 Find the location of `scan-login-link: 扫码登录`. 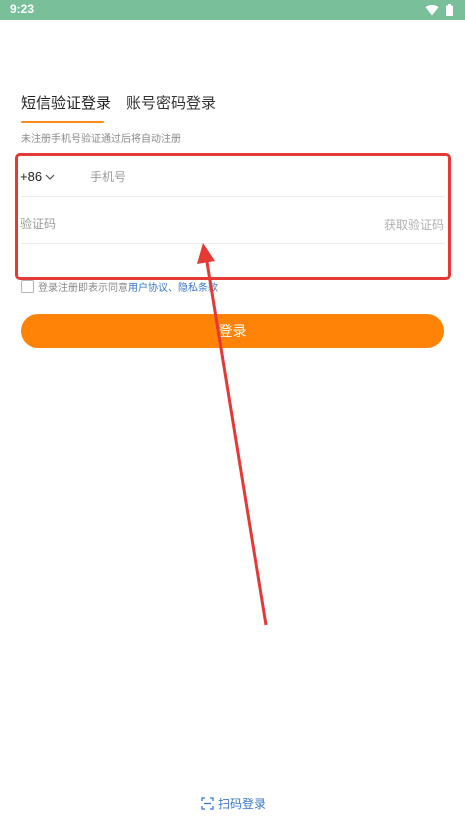

scan-login-link: 扫码登录 is located at coordinates (233, 803).